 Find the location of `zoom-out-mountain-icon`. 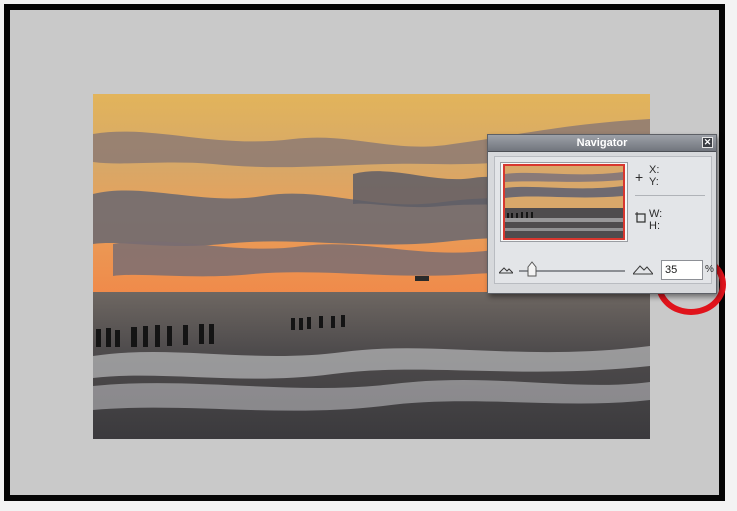

zoom-out-mountain-icon is located at coordinates (506, 269).